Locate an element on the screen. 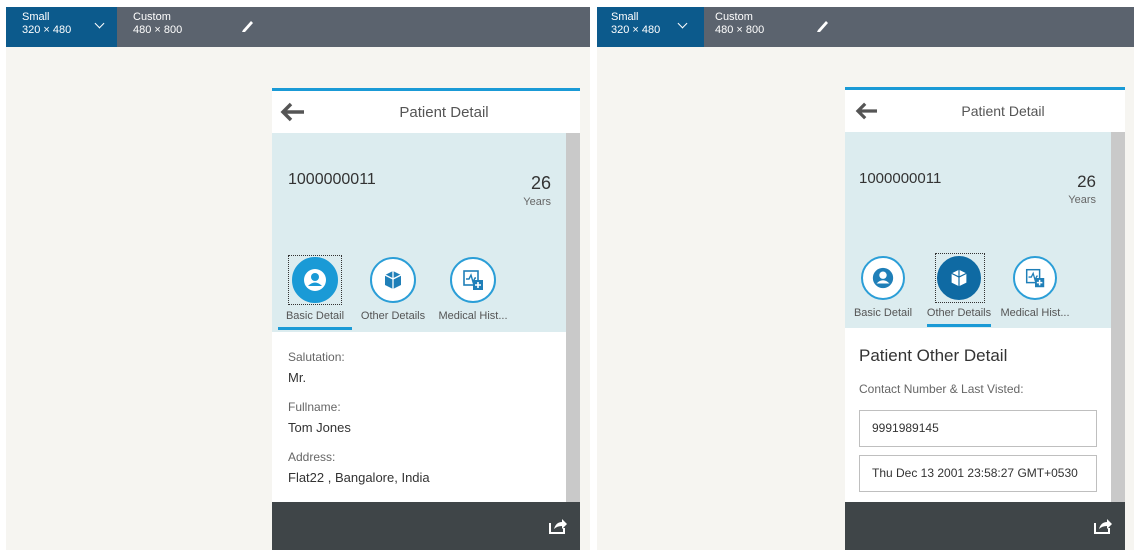 Image resolution: width=1134 pixels, height=550 pixels. fullname-label: Fullname: is located at coordinates (314, 407).